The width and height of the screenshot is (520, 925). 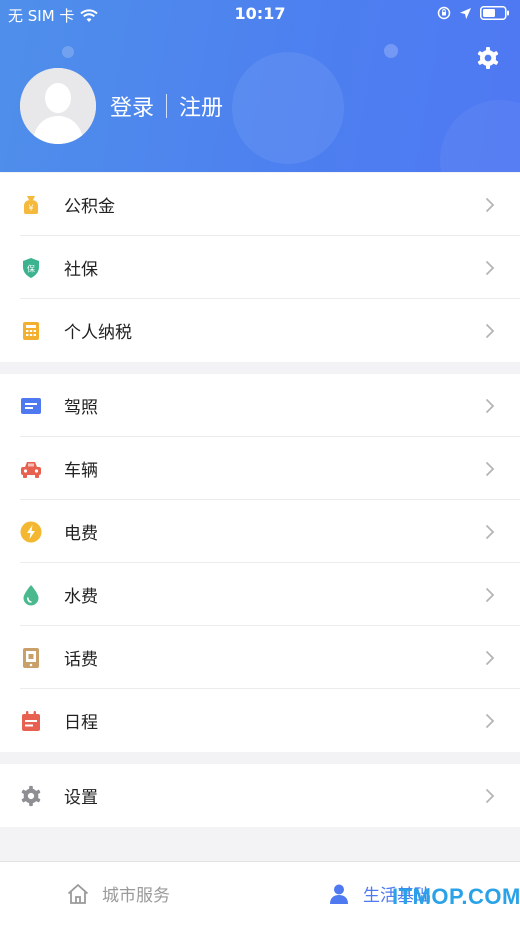 What do you see at coordinates (260, 720) in the screenshot?
I see `menu-item-schedule: 日程` at bounding box center [260, 720].